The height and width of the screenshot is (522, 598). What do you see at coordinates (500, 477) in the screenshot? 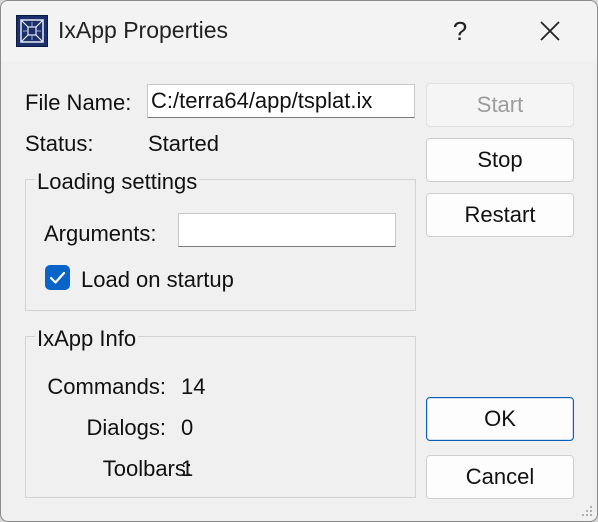
I see `cancel-button: Cancel` at bounding box center [500, 477].